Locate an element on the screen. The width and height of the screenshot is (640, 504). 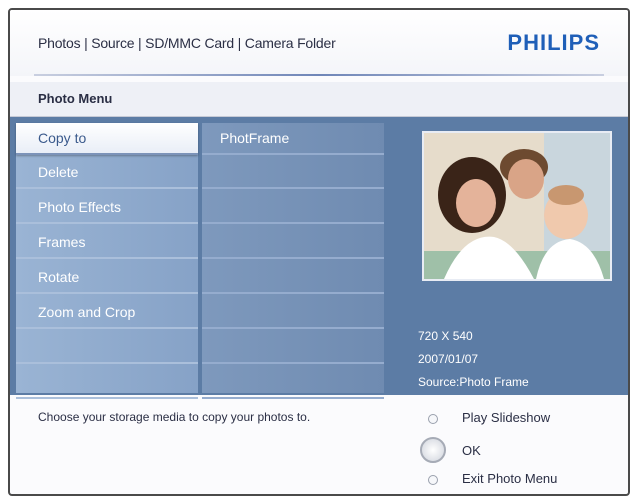
photo-source: Source:Photo Frame is located at coordinates (473, 382).